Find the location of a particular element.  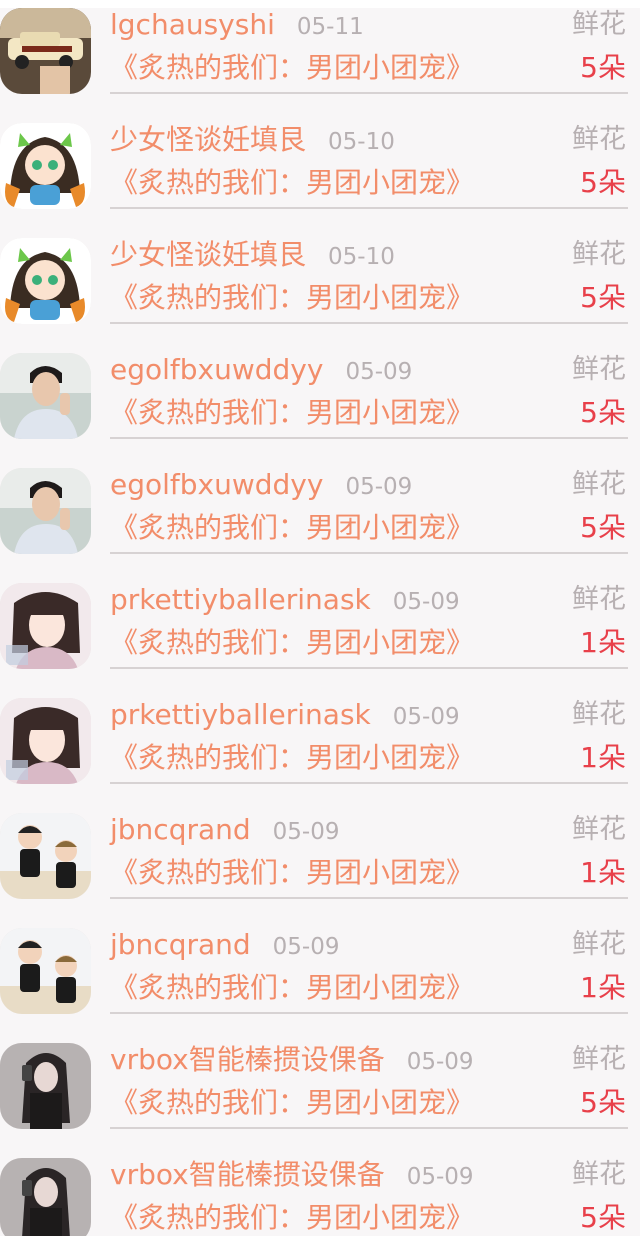

name-line: 少女怪谈妊填艮 05-10 is located at coordinates (252, 255).